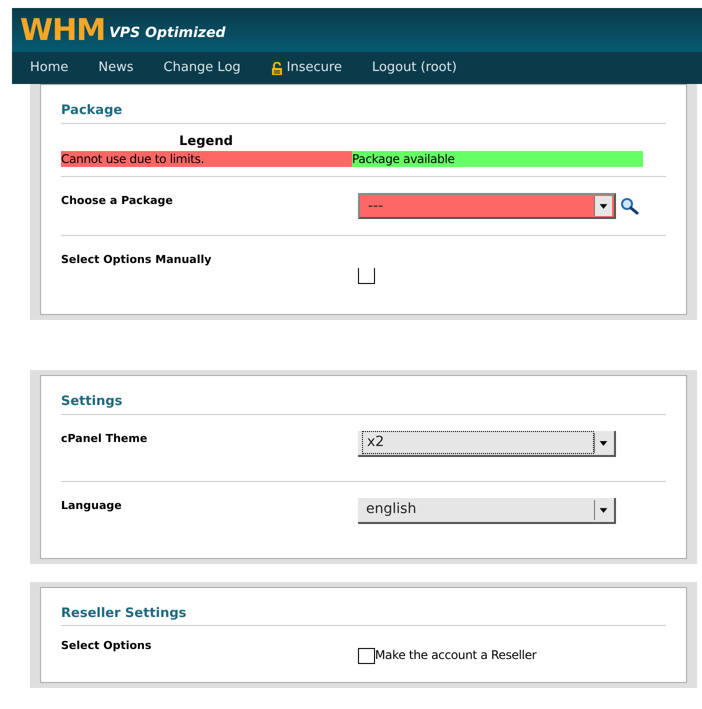  I want to click on section-title: Reseller Settings, so click(363, 615).